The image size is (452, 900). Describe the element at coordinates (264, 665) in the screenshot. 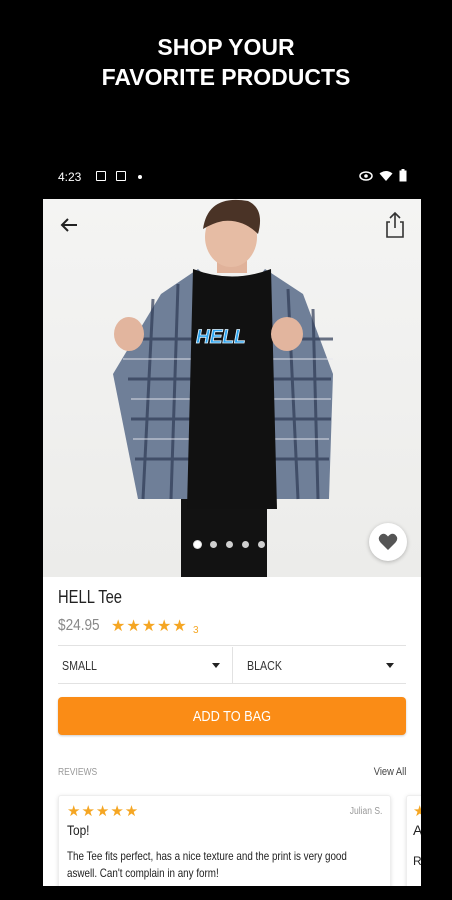

I see `color-select-value: BLACK` at that location.